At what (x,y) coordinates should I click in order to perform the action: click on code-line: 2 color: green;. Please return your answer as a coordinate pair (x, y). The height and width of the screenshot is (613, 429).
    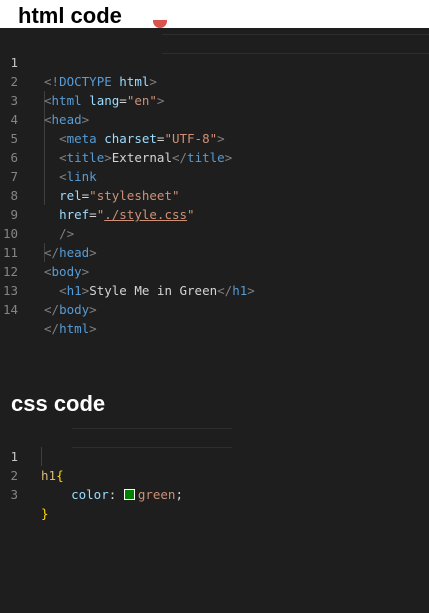
    Looking at the image, I should click on (214, 474).